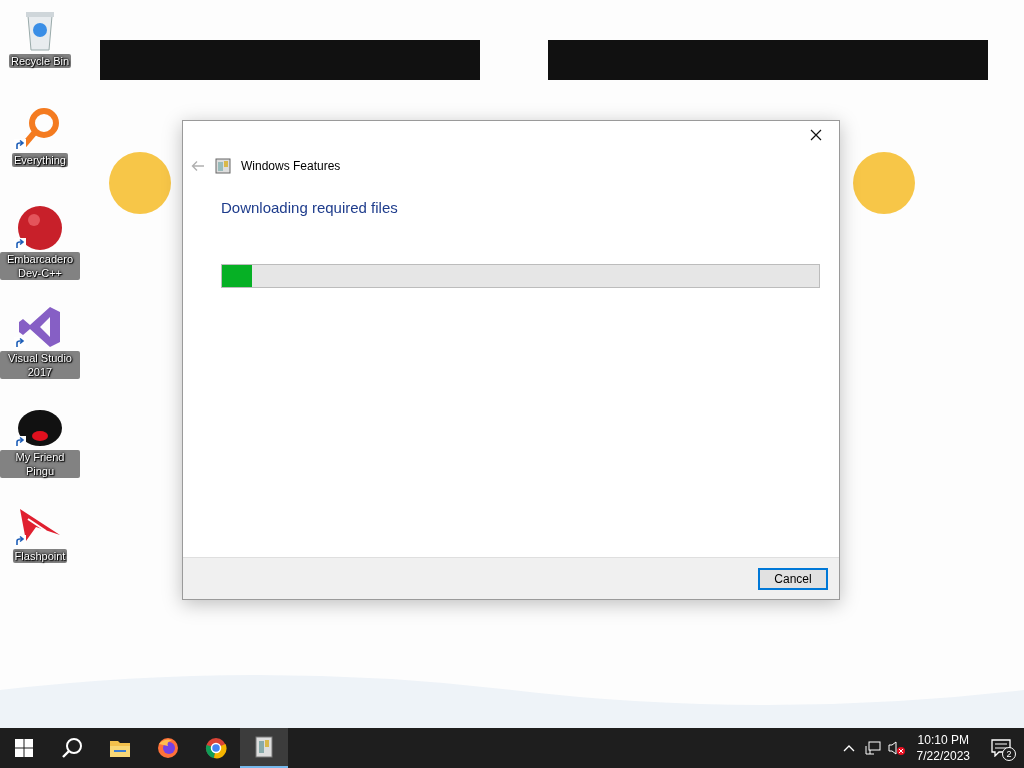  I want to click on status-heading: Downloading required files, so click(309, 207).